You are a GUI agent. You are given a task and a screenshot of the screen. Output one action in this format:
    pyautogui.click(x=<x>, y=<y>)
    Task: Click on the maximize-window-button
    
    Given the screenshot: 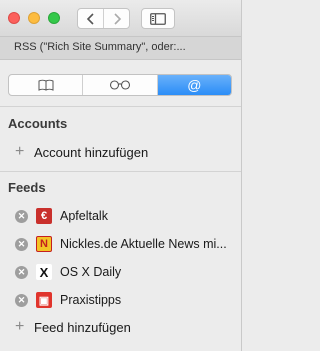 What is the action you would take?
    pyautogui.click(x=54, y=18)
    